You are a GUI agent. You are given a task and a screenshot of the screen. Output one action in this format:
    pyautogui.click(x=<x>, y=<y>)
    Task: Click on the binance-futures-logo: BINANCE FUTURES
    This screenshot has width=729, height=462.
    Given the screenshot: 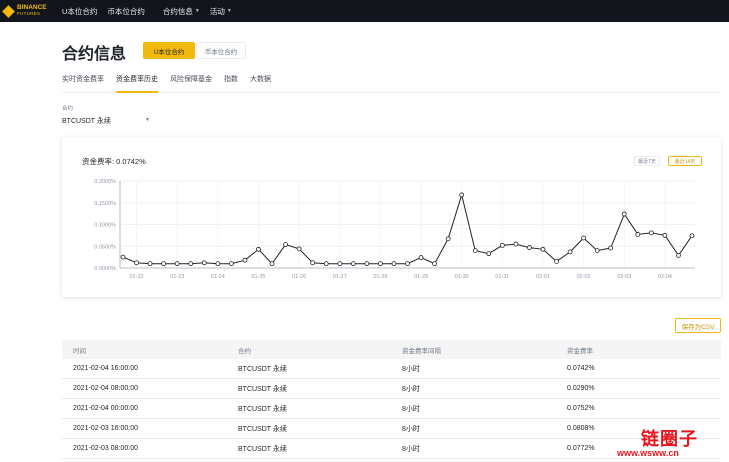 What is the action you would take?
    pyautogui.click(x=29, y=11)
    